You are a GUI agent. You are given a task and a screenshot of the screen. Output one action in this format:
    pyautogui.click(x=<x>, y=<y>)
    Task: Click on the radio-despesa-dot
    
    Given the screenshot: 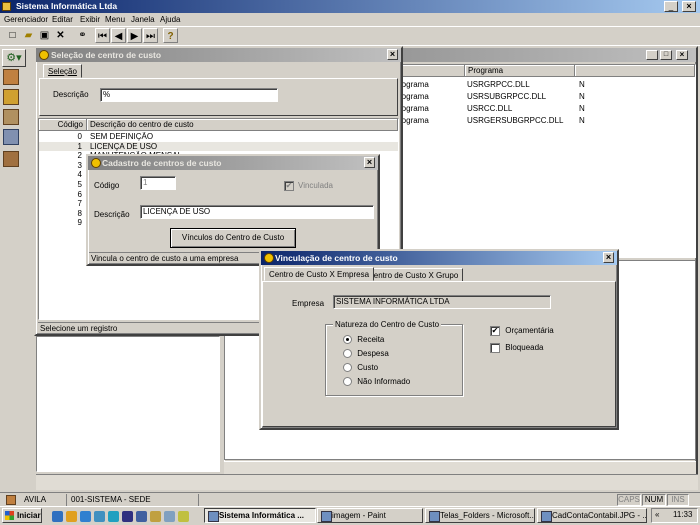 What is the action you would take?
    pyautogui.click(x=347, y=354)
    